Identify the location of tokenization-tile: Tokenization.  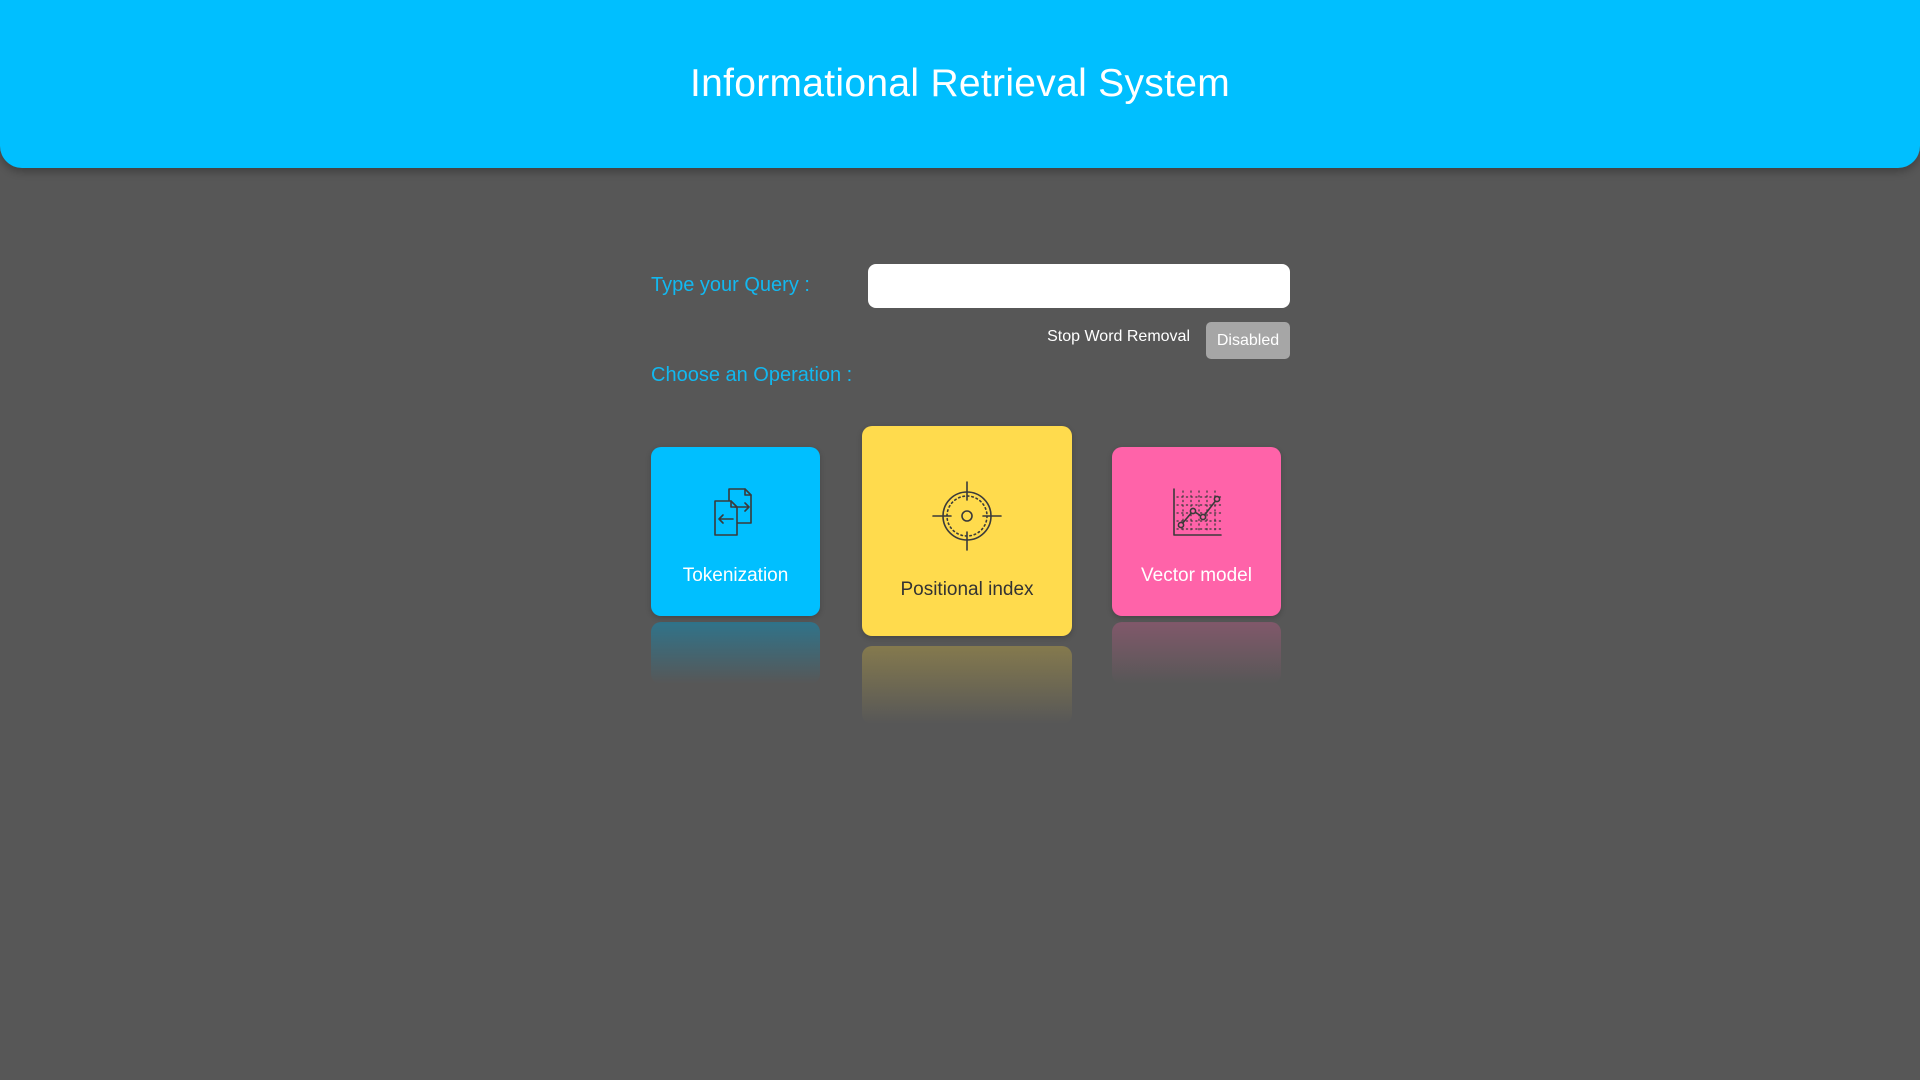
(735, 531).